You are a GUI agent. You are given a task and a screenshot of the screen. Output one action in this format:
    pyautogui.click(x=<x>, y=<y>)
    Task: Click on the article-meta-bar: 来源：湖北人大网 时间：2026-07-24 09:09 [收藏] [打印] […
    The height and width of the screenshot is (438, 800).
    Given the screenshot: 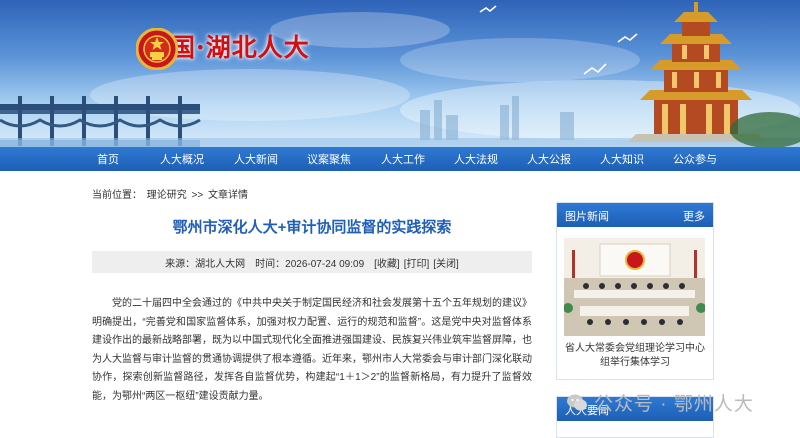 What is the action you would take?
    pyautogui.click(x=312, y=262)
    